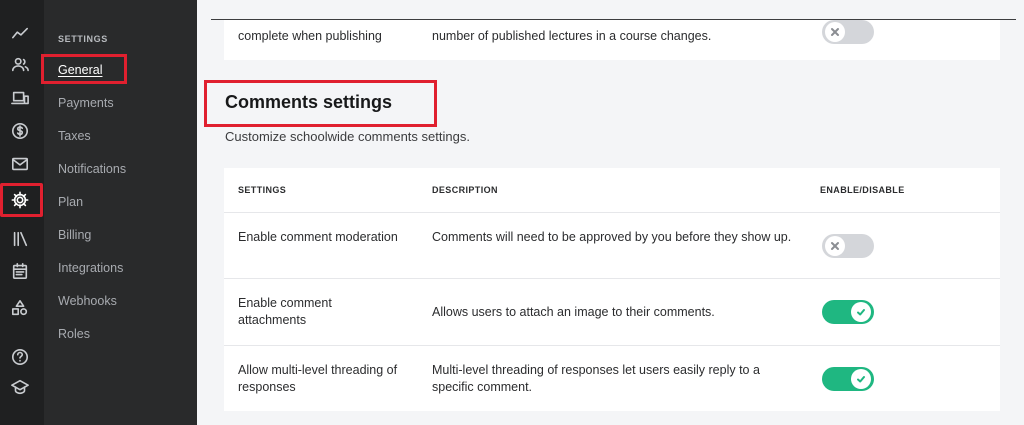 This screenshot has height=425, width=1024. Describe the element at coordinates (20, 34) in the screenshot. I see `trend-icon` at that location.